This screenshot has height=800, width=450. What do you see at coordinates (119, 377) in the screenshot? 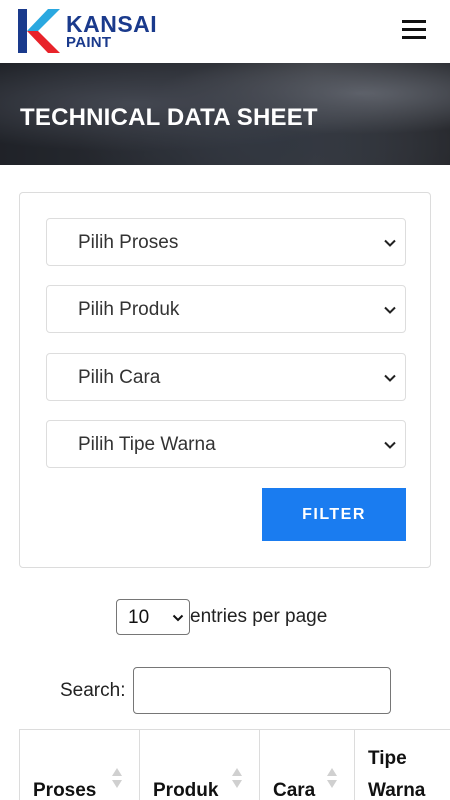
I see `select-cara-label: Pilih Cara` at bounding box center [119, 377].